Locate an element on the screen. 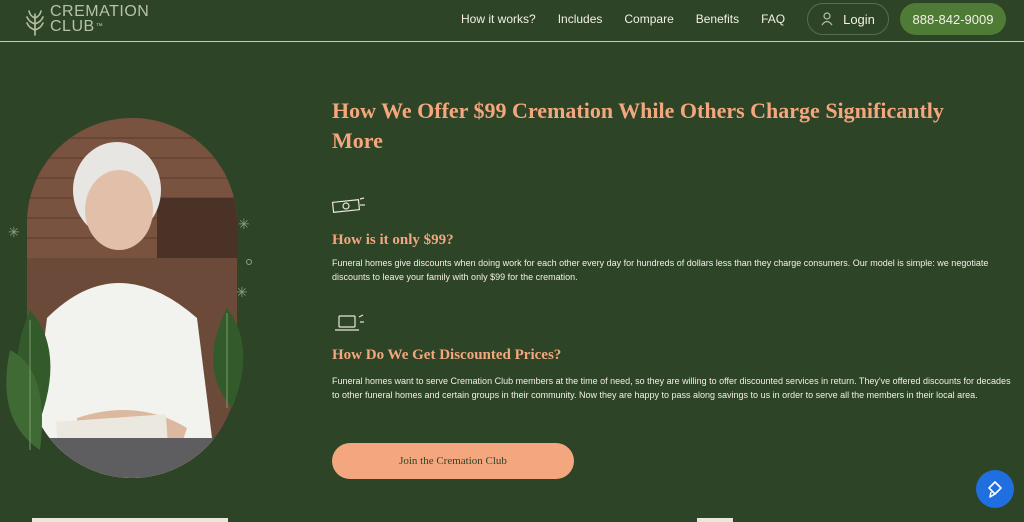 Image resolution: width=1024 pixels, height=522 pixels. nav-how-it-works: How it works? is located at coordinates (498, 19).